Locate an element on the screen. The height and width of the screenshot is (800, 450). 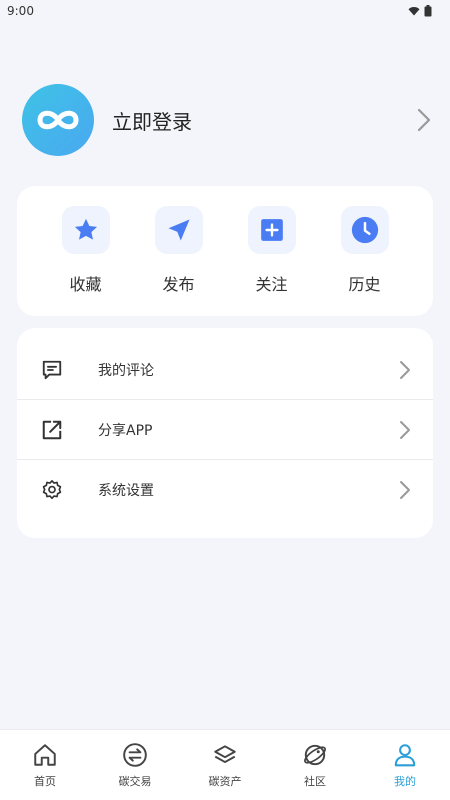
exchange-icon is located at coordinates (135, 755).